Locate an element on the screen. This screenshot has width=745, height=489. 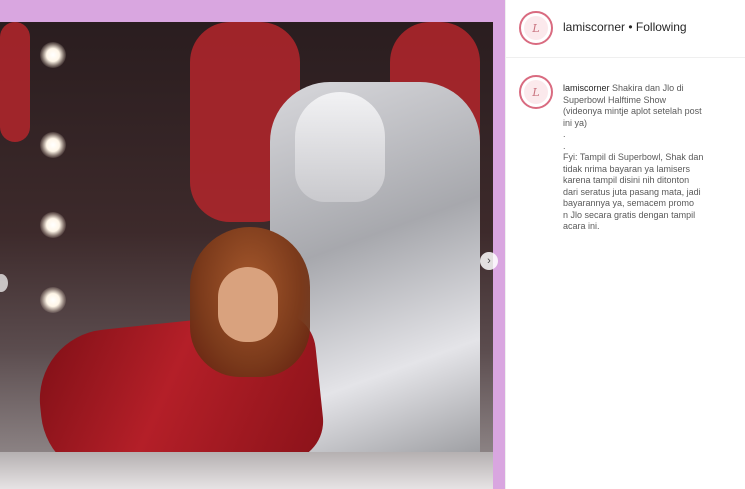
header-text: lamiscorner • Following is located at coordinates (625, 27).